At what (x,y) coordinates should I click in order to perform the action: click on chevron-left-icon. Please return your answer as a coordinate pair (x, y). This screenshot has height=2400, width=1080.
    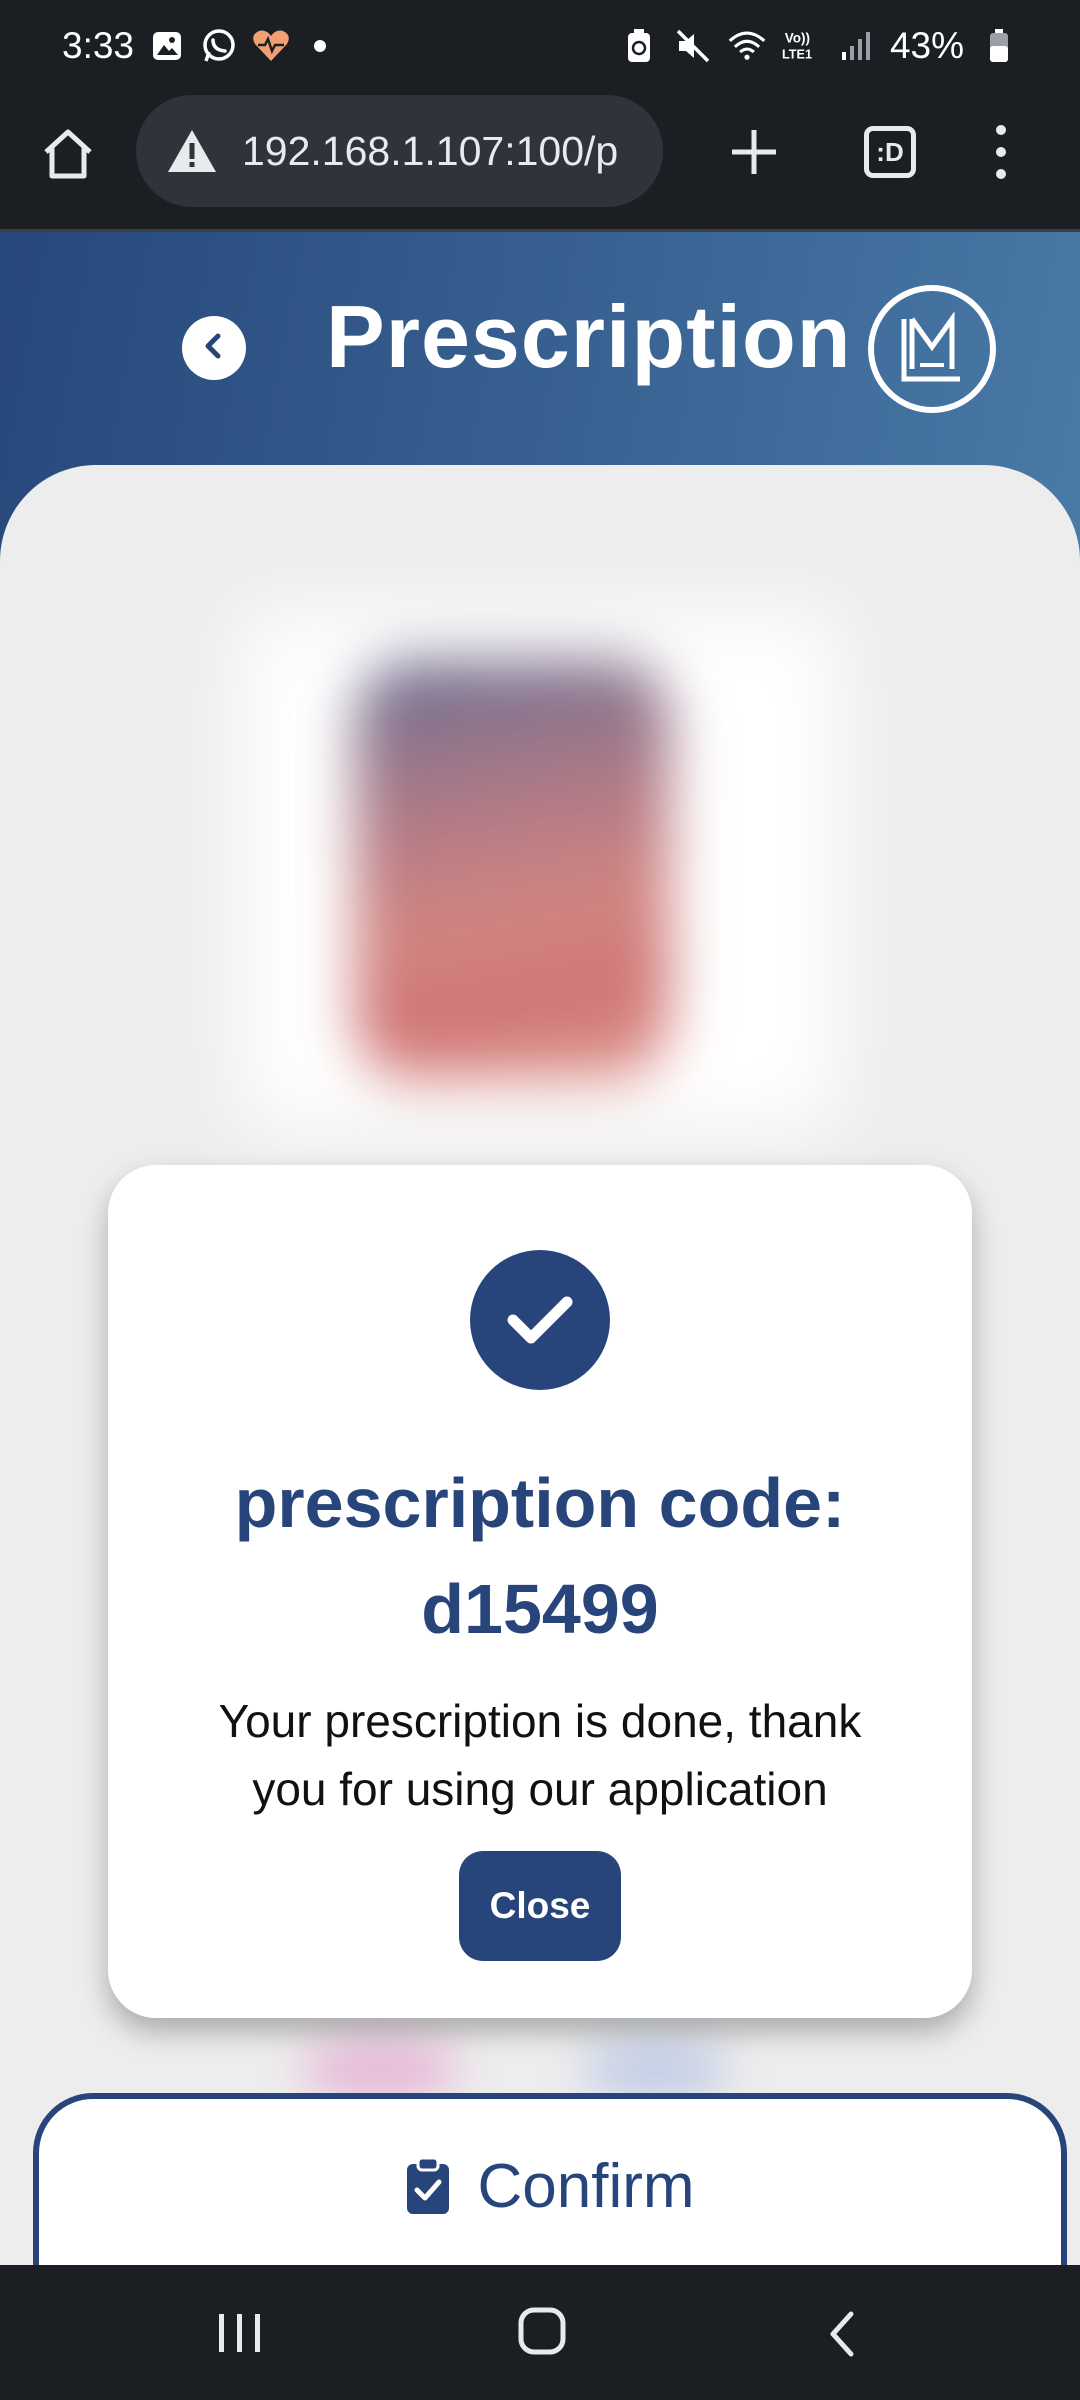
    Looking at the image, I should click on (214, 348).